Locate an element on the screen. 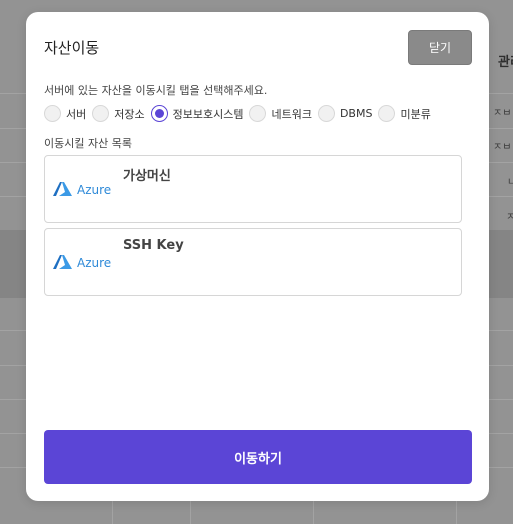 The height and width of the screenshot is (524, 513). target-tab-radio-group: 서버 저장소 정보보호시스템 네트워크 DBMS 미분류 is located at coordinates (240, 113).